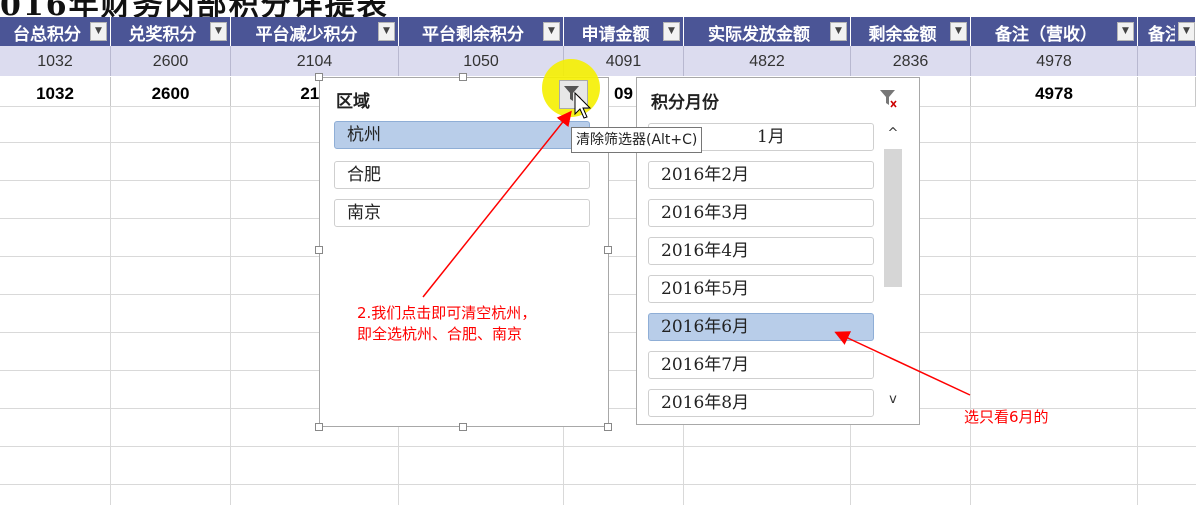  What do you see at coordinates (759, 35) in the screenshot?
I see `header-label: 实际发放金额` at bounding box center [759, 35].